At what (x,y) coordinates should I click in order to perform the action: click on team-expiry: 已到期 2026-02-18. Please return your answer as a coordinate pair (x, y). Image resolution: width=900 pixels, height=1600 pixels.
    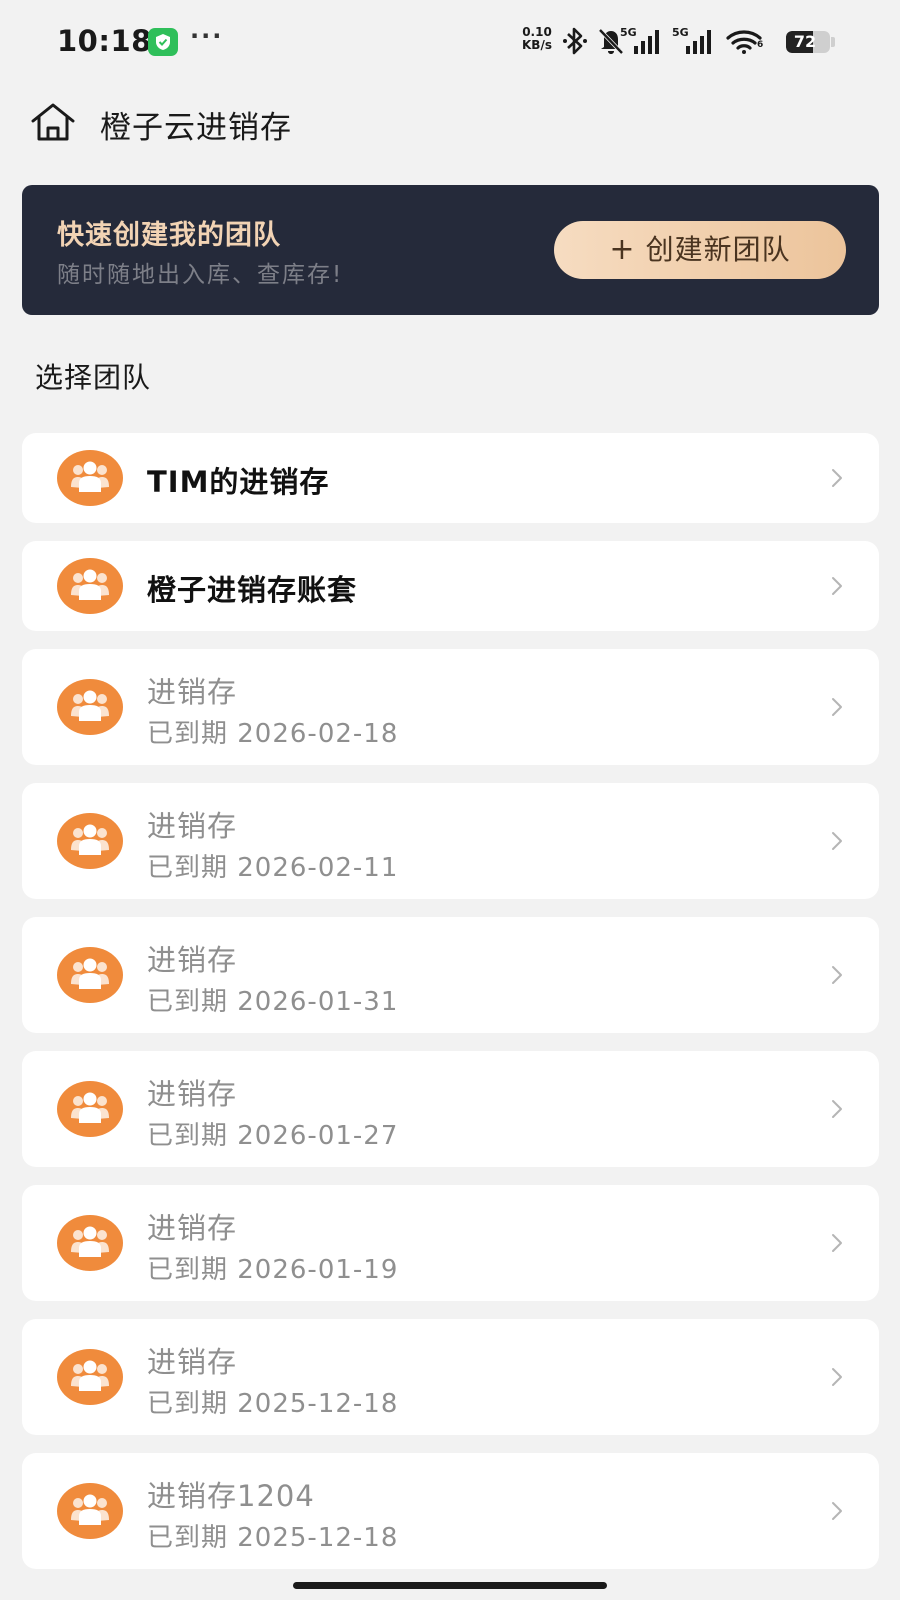
    Looking at the image, I should click on (273, 734).